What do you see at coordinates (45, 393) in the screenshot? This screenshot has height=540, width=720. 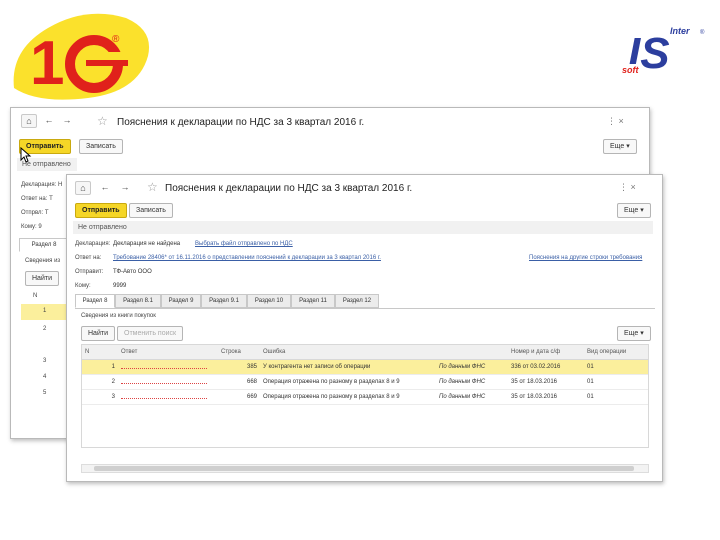 I see `row-number: 5` at bounding box center [45, 393].